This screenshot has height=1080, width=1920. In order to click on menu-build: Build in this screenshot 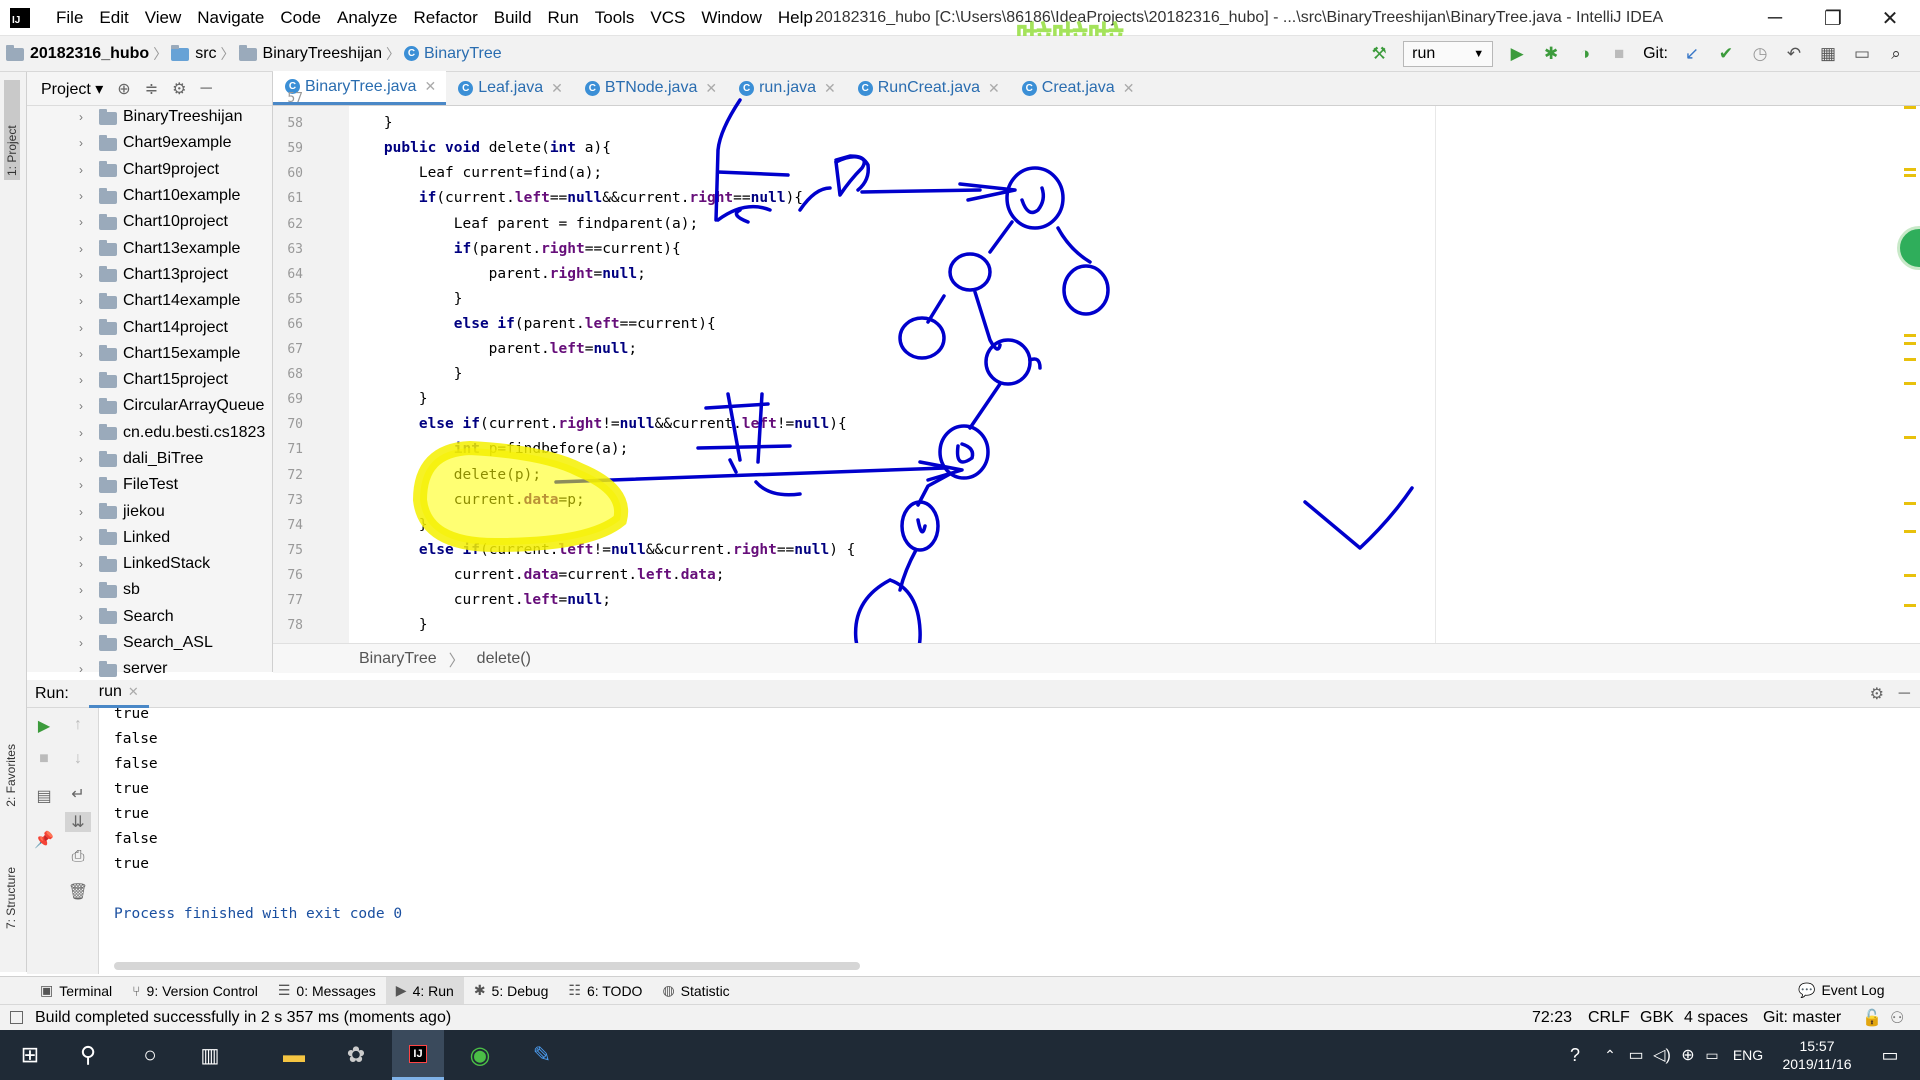, I will do `click(513, 18)`.